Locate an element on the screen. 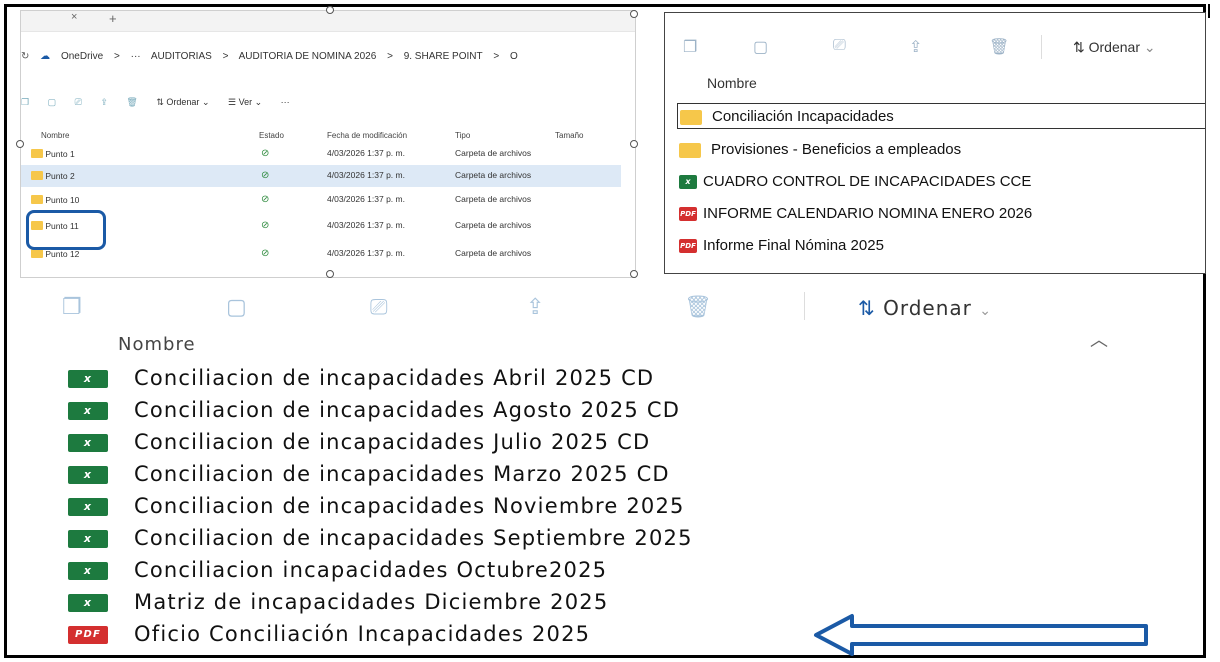 The height and width of the screenshot is (662, 1220). view-label: Ver is located at coordinates (245, 102).